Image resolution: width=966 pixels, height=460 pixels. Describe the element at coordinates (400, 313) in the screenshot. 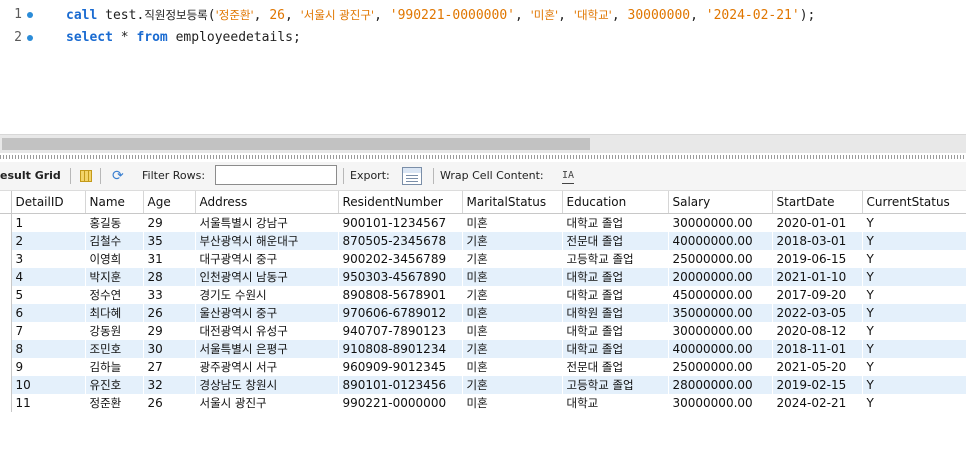

I see `cell-residentnumber: 970606-6789012` at that location.